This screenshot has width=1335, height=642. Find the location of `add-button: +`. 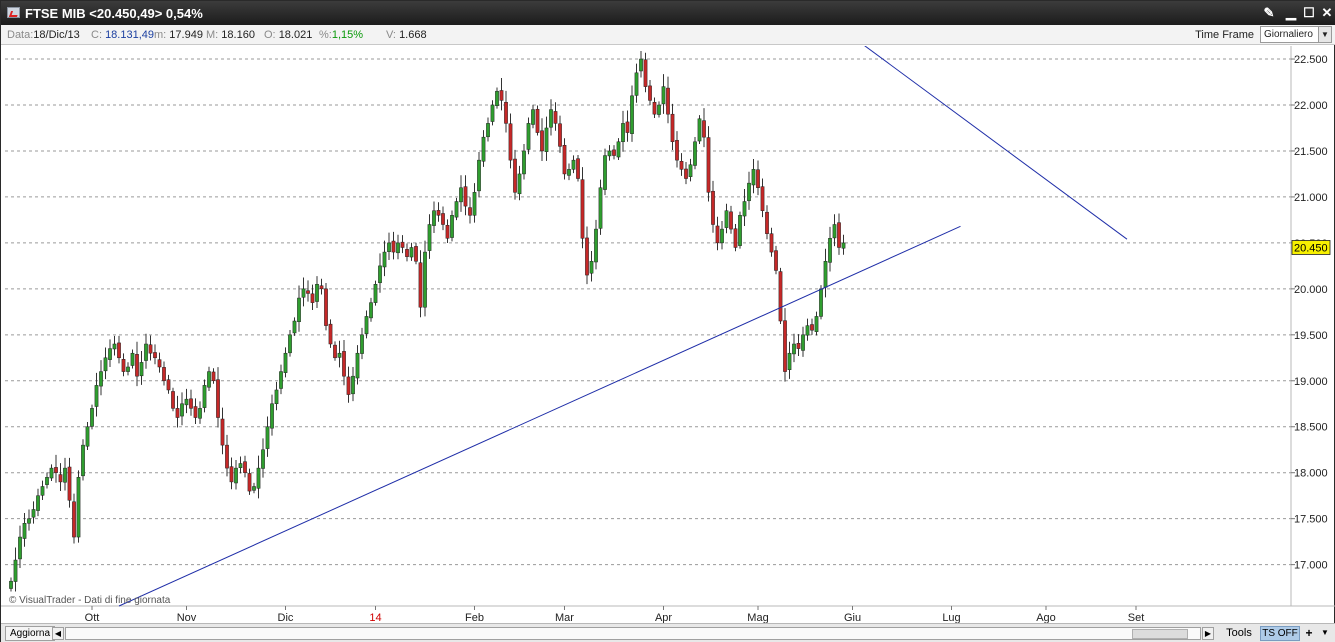

add-button: + is located at coordinates (1309, 633).